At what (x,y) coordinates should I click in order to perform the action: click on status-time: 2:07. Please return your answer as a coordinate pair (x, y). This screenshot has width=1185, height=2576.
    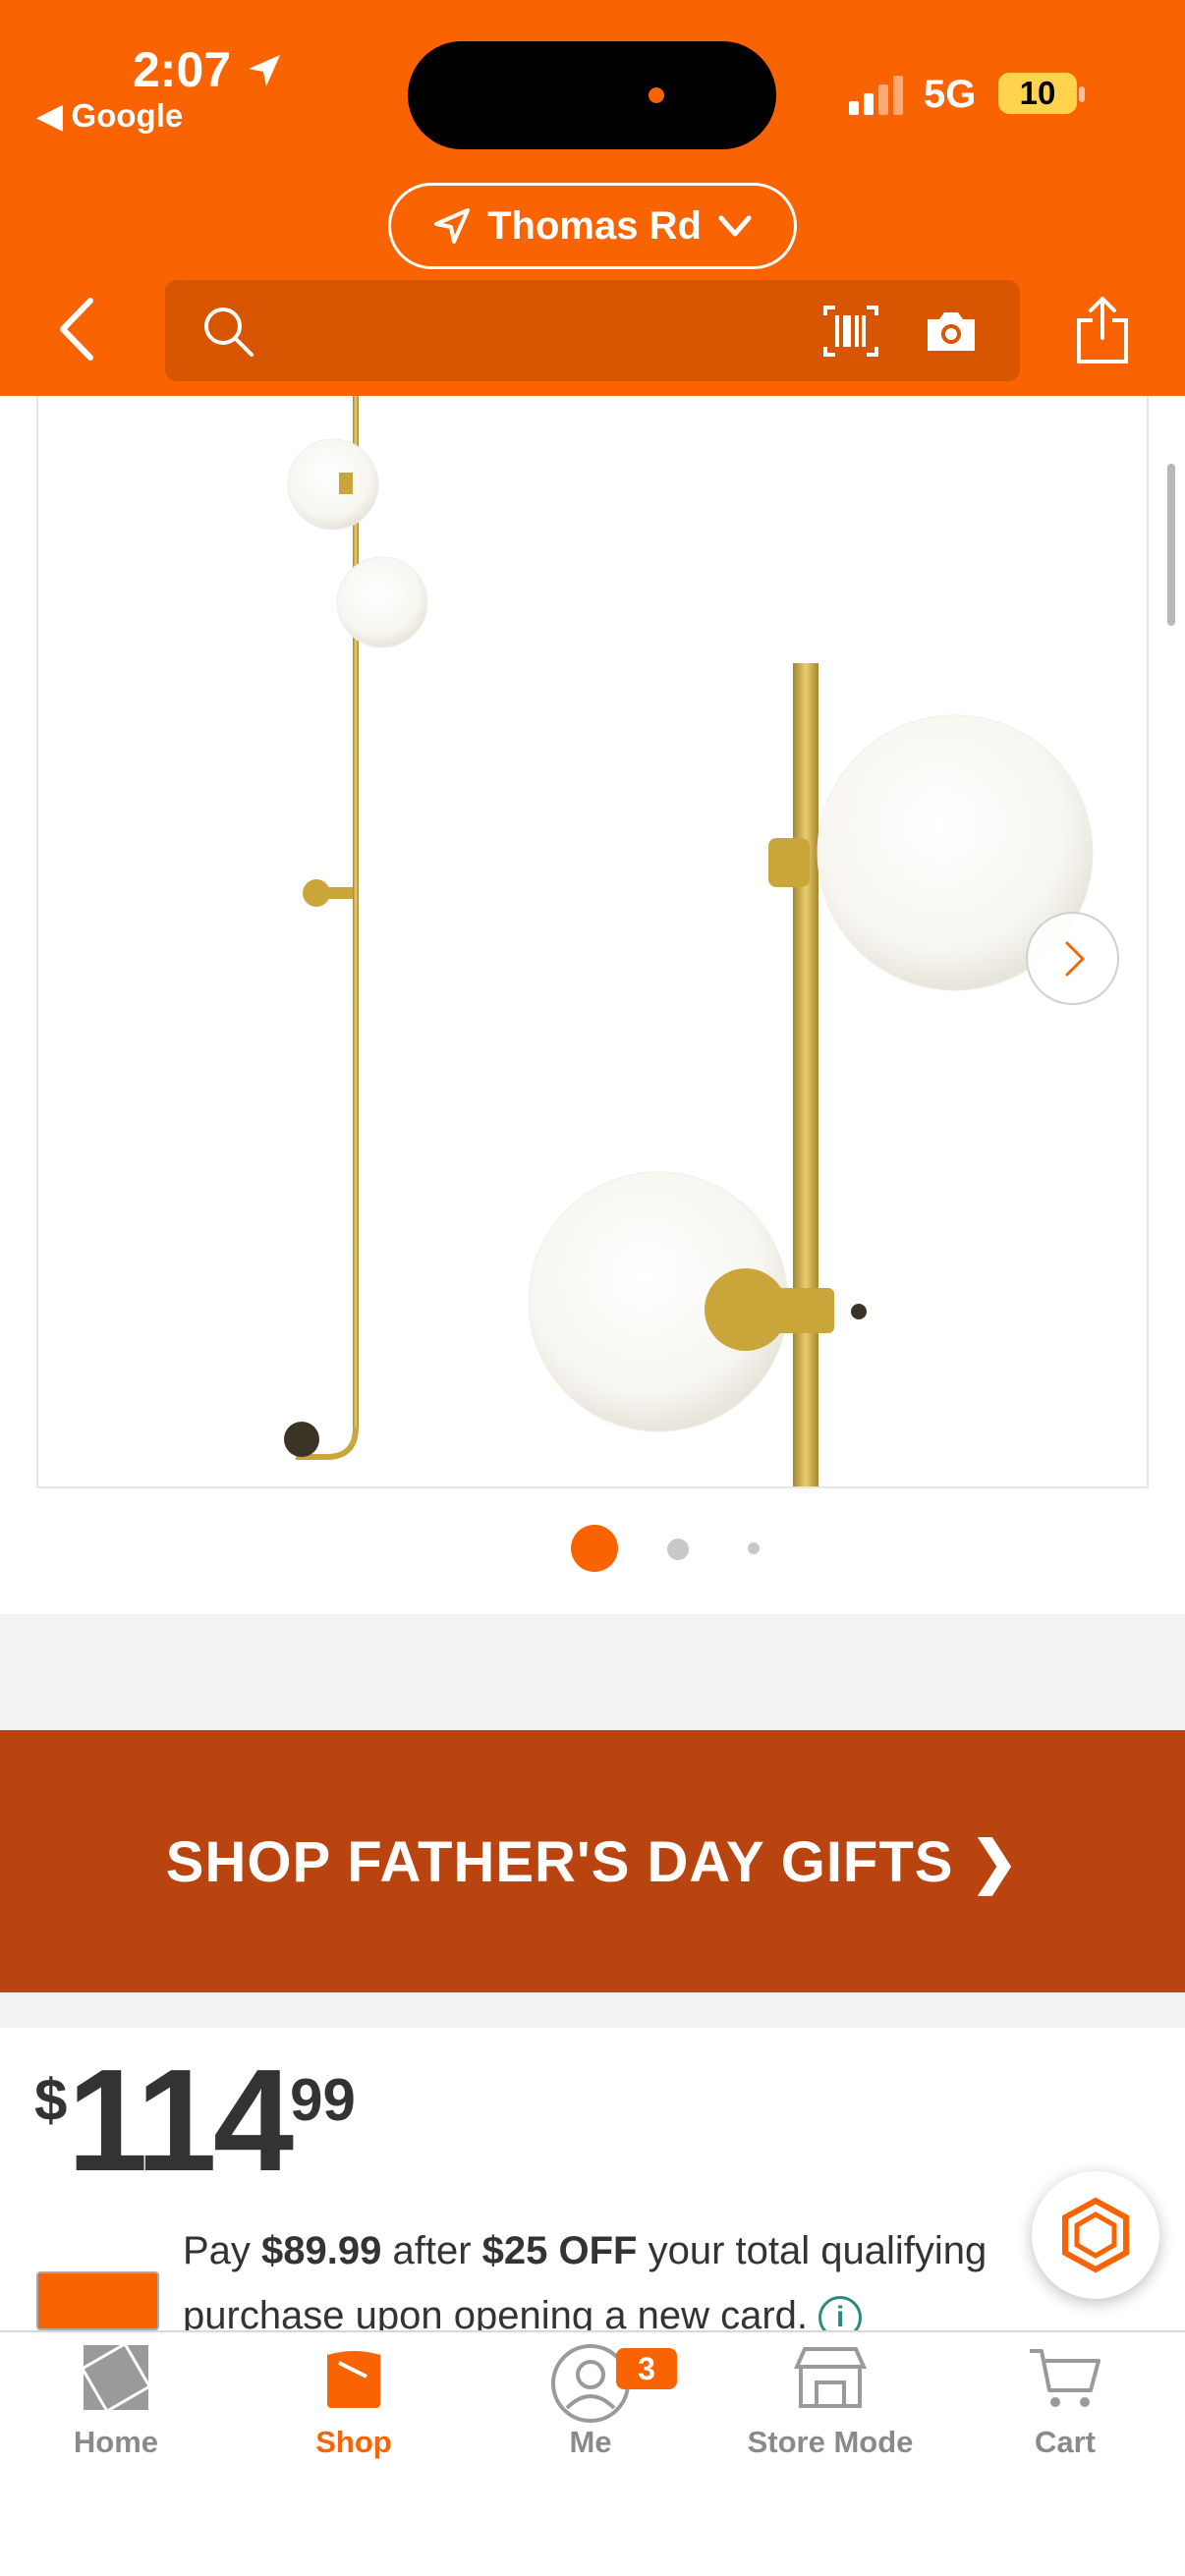
    Looking at the image, I should click on (209, 69).